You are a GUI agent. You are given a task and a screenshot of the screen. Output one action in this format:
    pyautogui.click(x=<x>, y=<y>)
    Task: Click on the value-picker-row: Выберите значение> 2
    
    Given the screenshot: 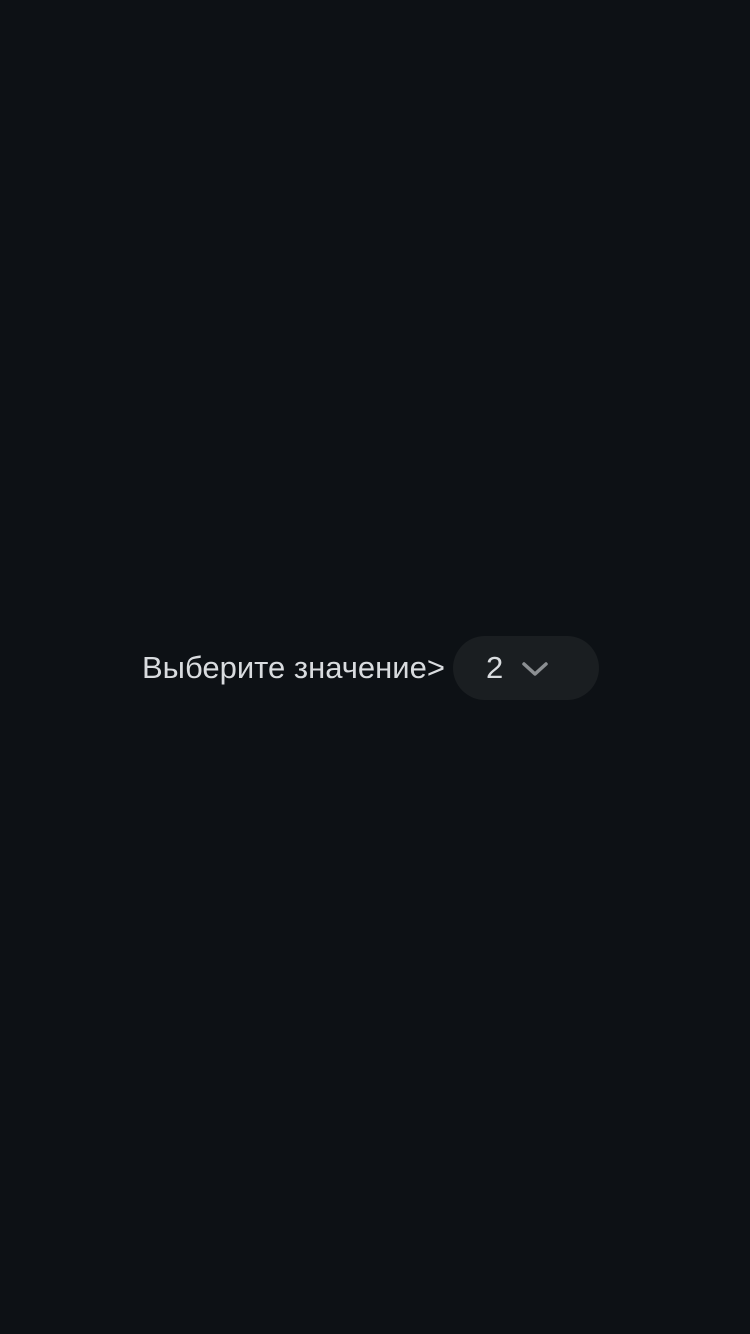 What is the action you would take?
    pyautogui.click(x=370, y=668)
    